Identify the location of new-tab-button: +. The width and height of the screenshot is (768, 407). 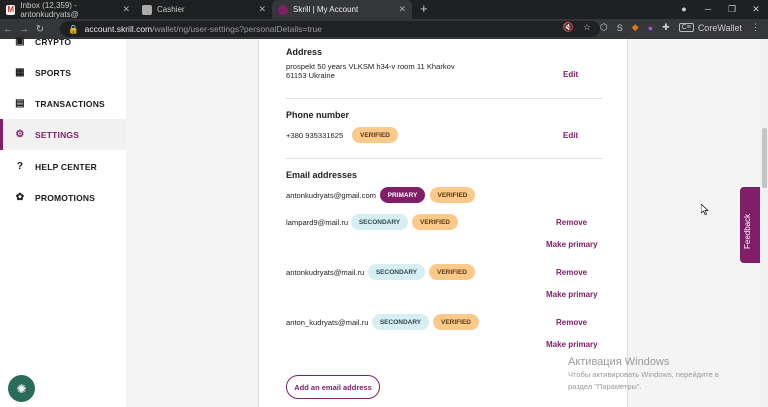
(424, 9).